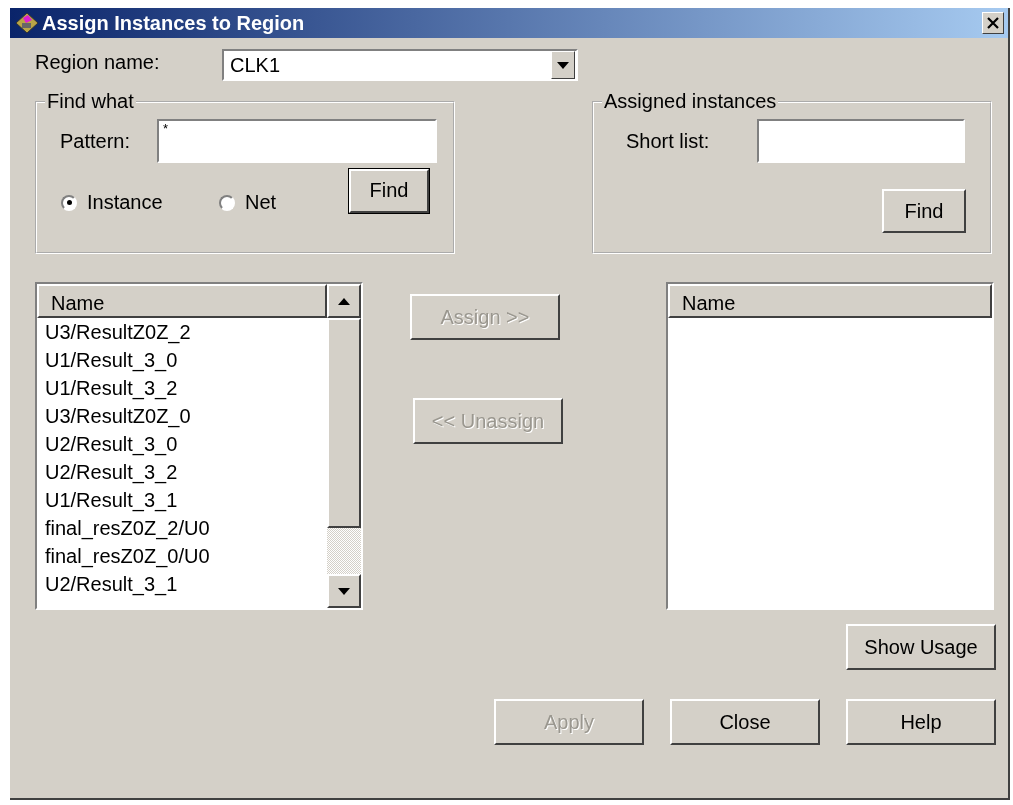 The height and width of the screenshot is (805, 1013). I want to click on short-list-label: Short list:, so click(668, 141).